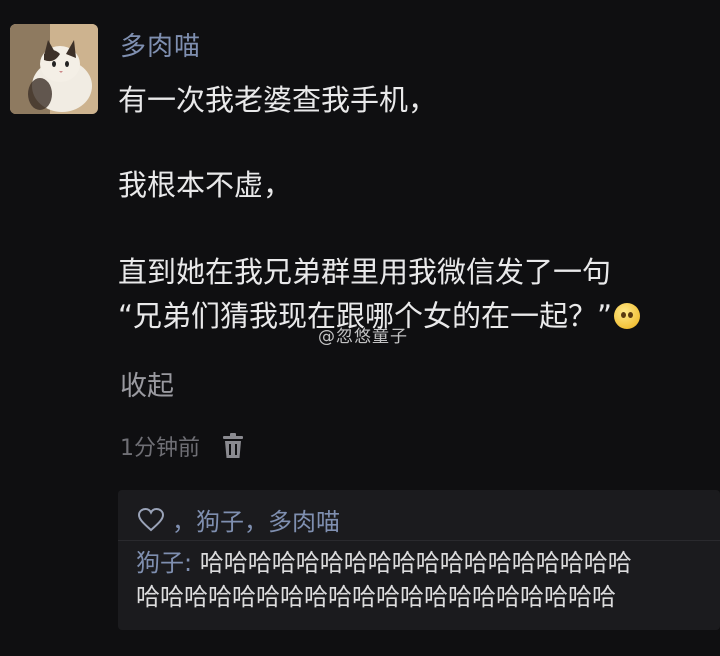  I want to click on avatar, so click(54, 69).